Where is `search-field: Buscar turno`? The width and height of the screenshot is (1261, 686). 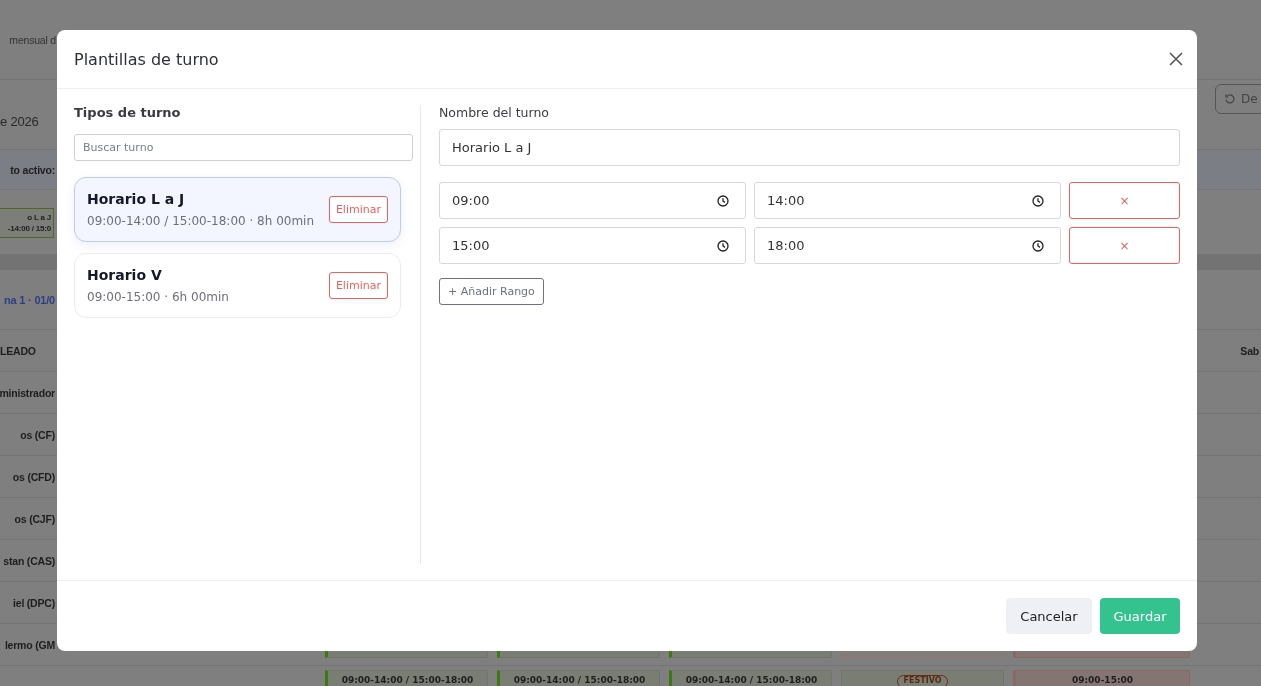 search-field: Buscar turno is located at coordinates (243, 147).